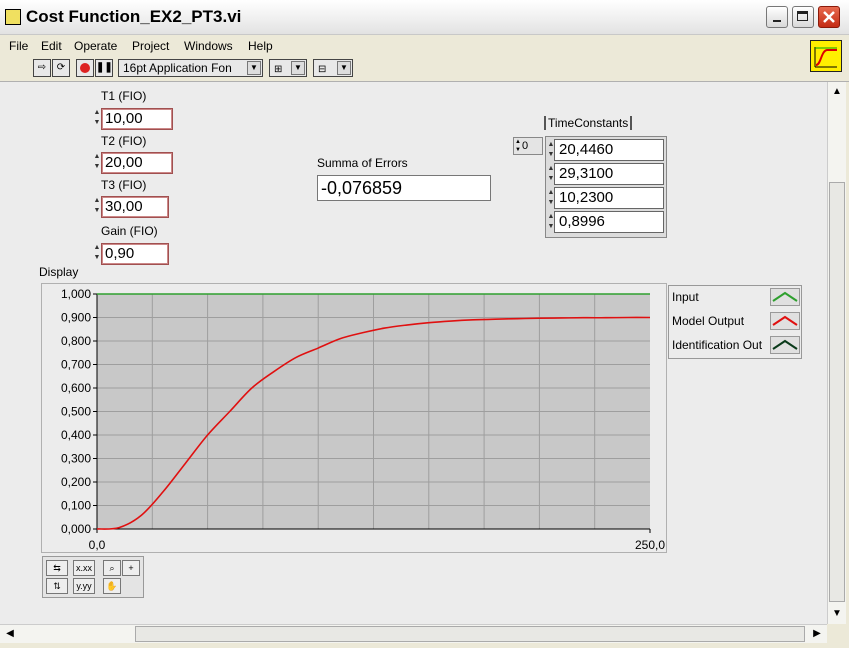 Image resolution: width=849 pixels, height=648 pixels. What do you see at coordinates (76, 482) in the screenshot?
I see `y-tick-label: 0,200` at bounding box center [76, 482].